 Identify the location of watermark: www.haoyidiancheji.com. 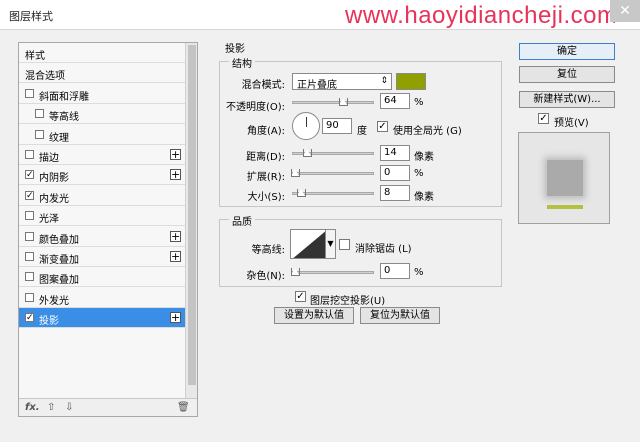
(480, 15).